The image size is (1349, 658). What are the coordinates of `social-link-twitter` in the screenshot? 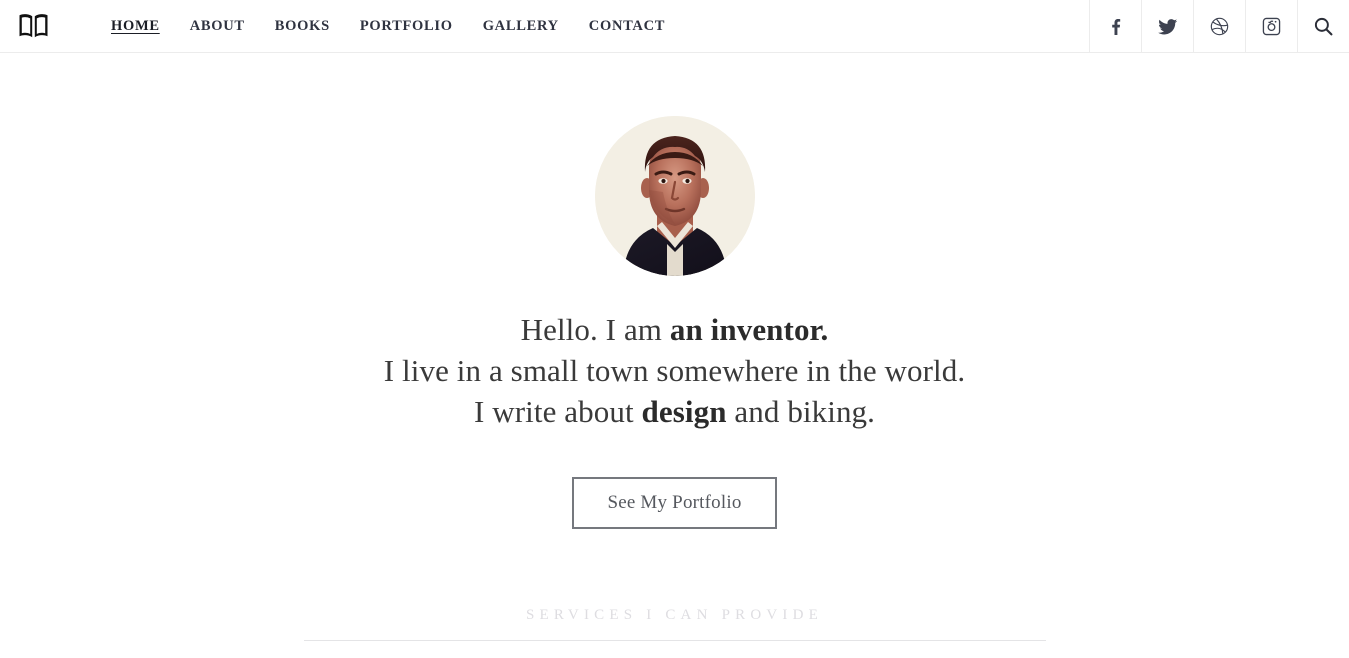 It's located at (1167, 26).